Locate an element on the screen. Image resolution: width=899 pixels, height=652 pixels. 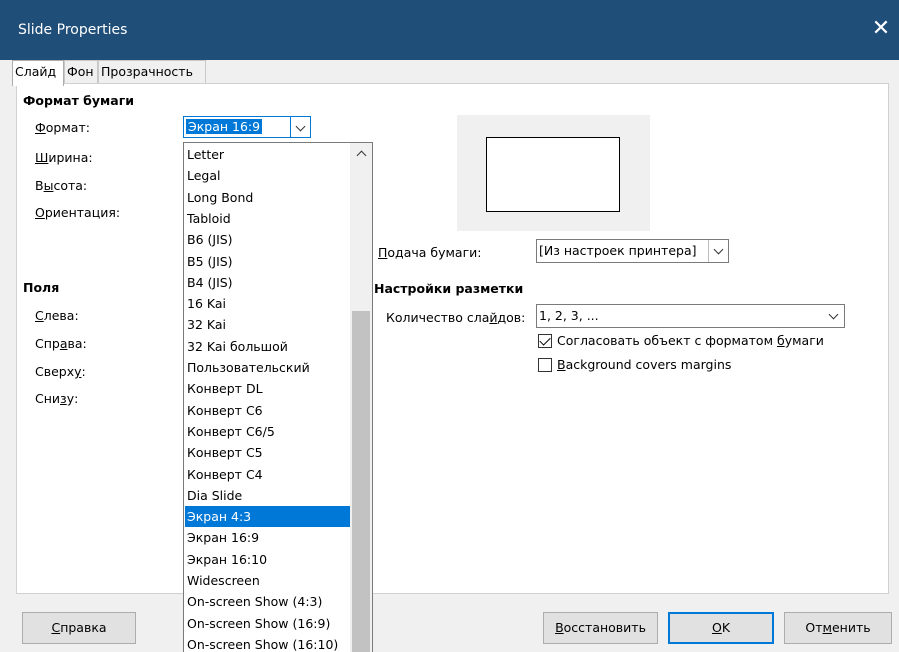
format-combo: Экран 16:9 is located at coordinates (247, 127).